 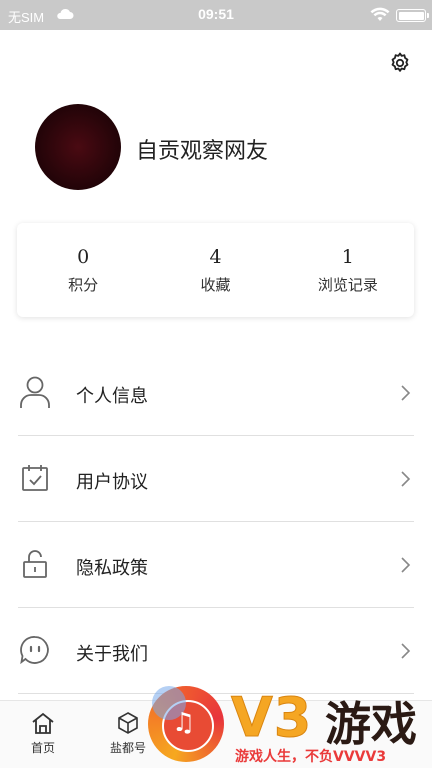 I want to click on menu-item-label: 个人信息, so click(x=112, y=396).